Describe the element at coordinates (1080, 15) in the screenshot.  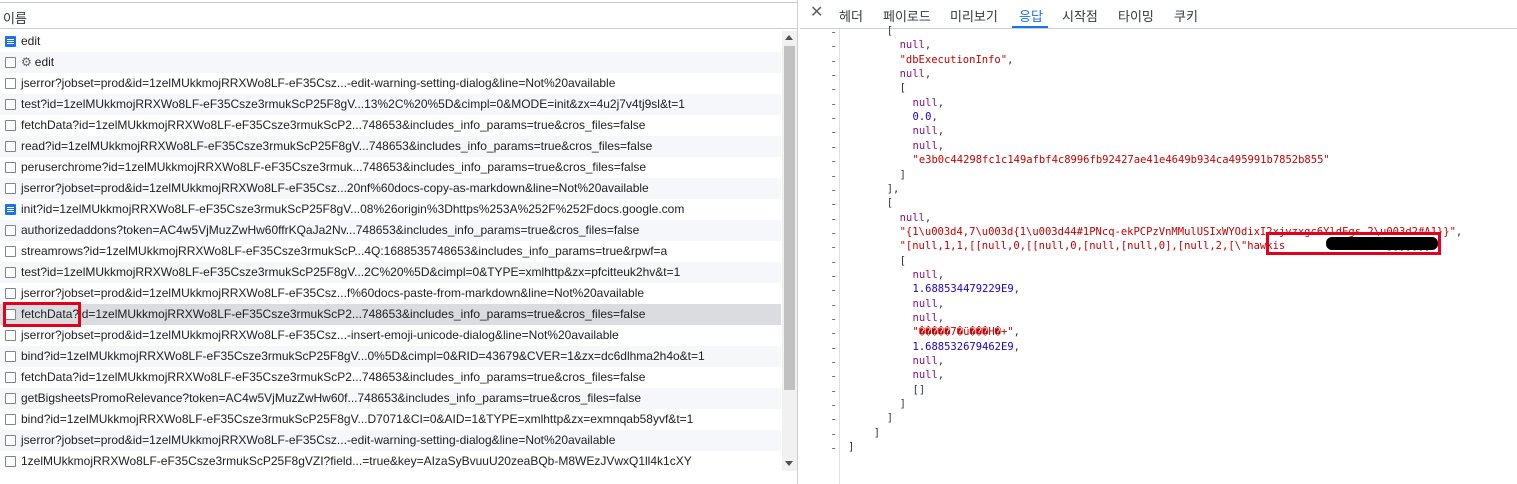
I see `tab-4: 시작점` at that location.